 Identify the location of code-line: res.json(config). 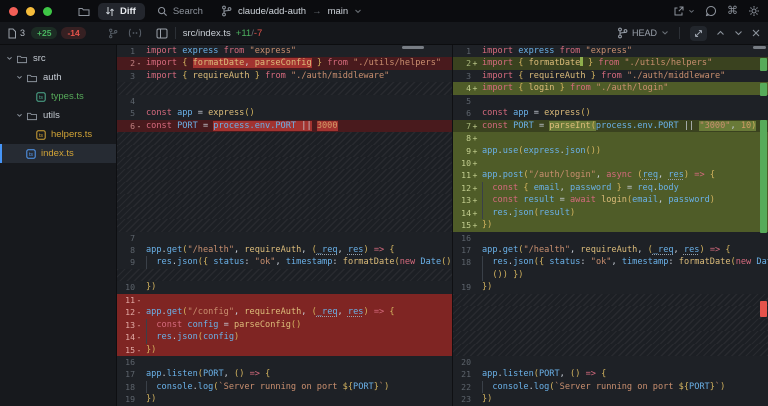
(297, 337).